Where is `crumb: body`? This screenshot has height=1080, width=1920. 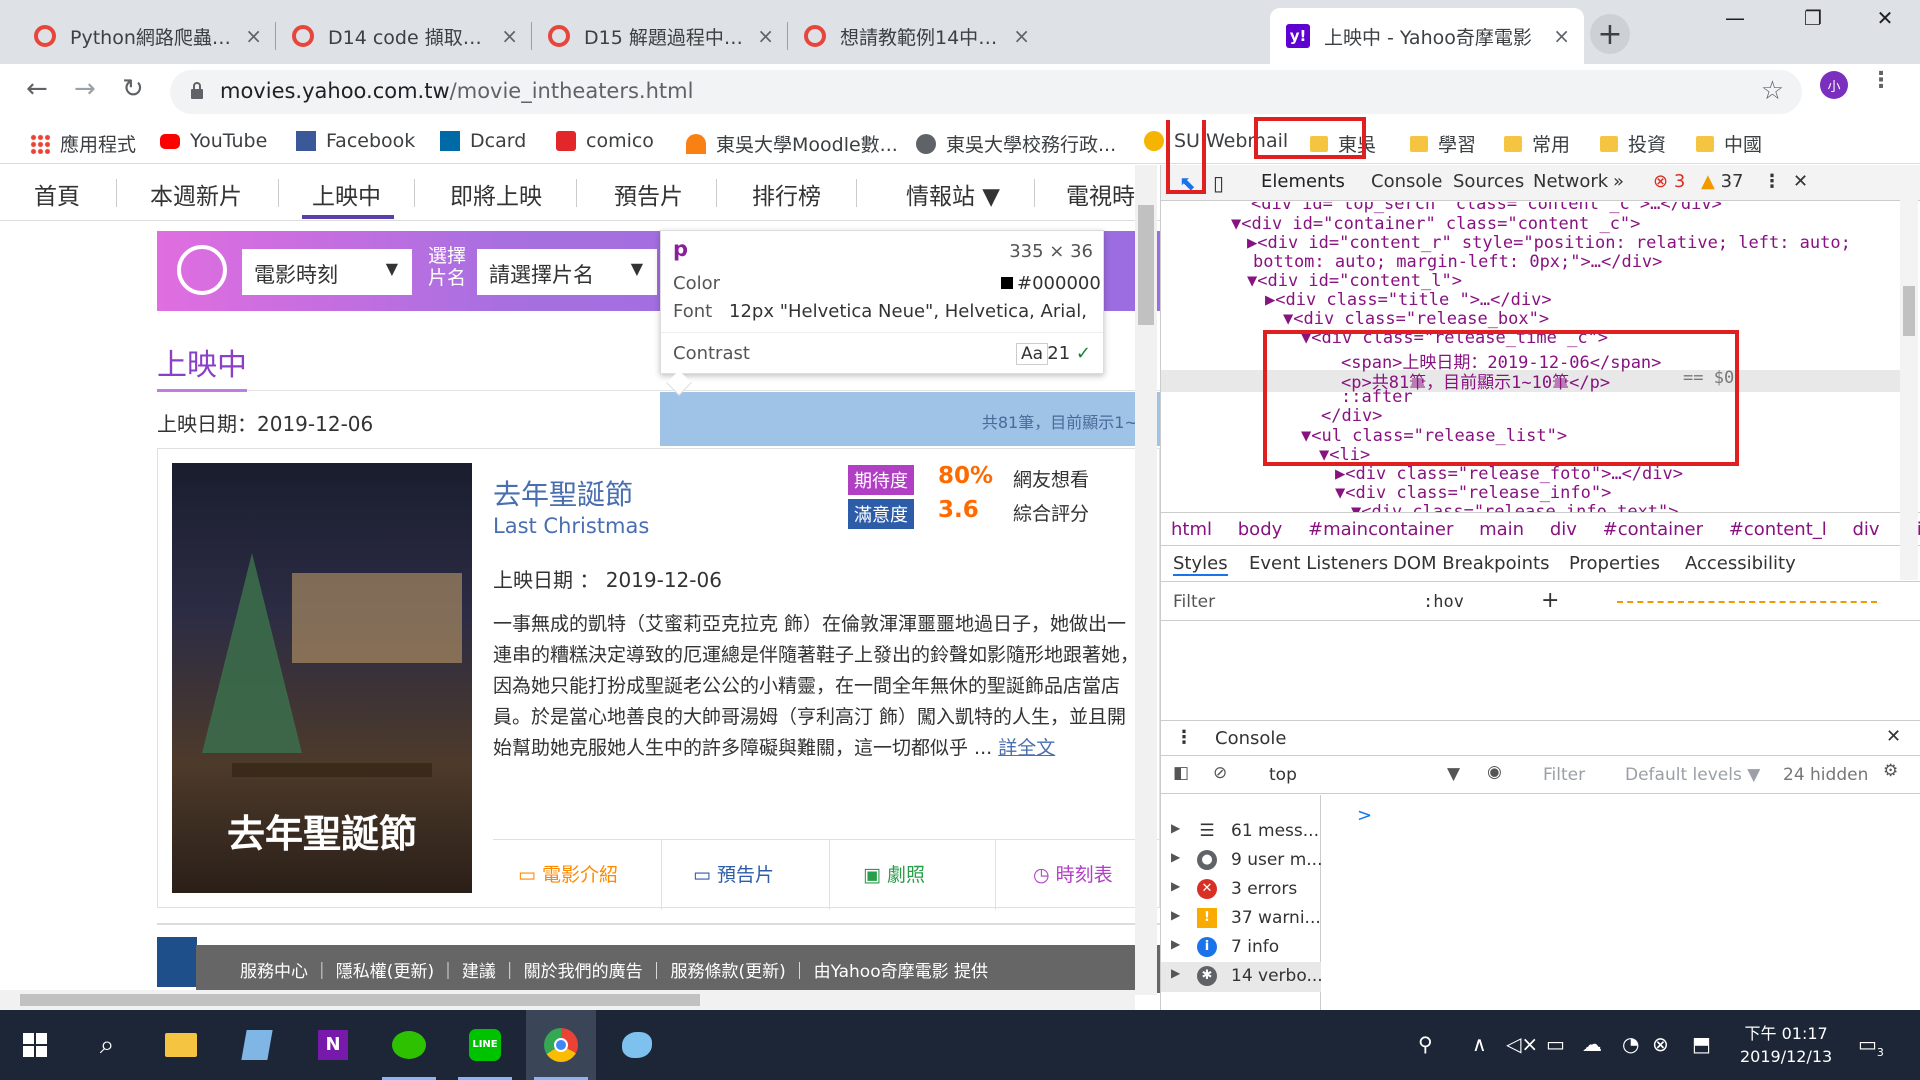 crumb: body is located at coordinates (1260, 529).